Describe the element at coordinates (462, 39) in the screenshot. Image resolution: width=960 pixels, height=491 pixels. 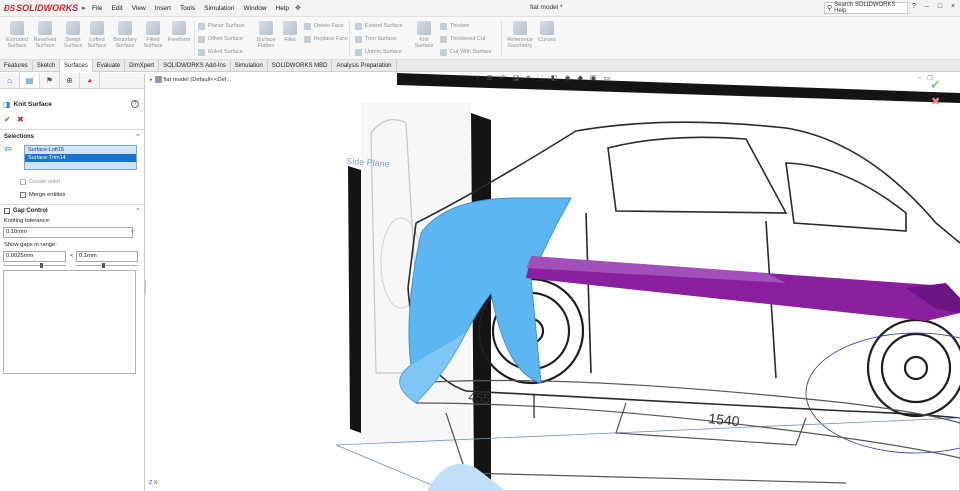
I see `thickened-cut-button: Thickened Cut` at that location.